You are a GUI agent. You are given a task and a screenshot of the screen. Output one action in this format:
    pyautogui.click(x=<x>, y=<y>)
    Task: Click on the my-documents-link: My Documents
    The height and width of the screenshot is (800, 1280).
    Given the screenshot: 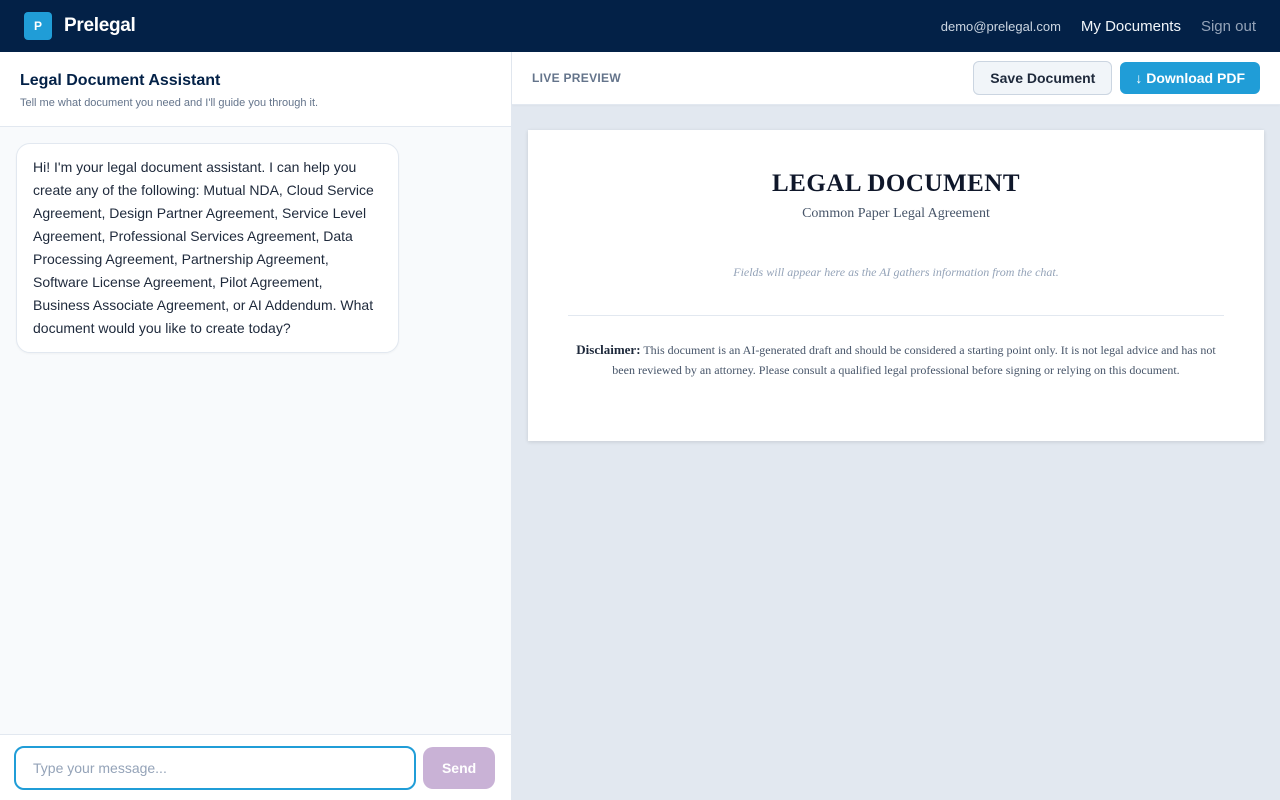 What is the action you would take?
    pyautogui.click(x=1131, y=26)
    